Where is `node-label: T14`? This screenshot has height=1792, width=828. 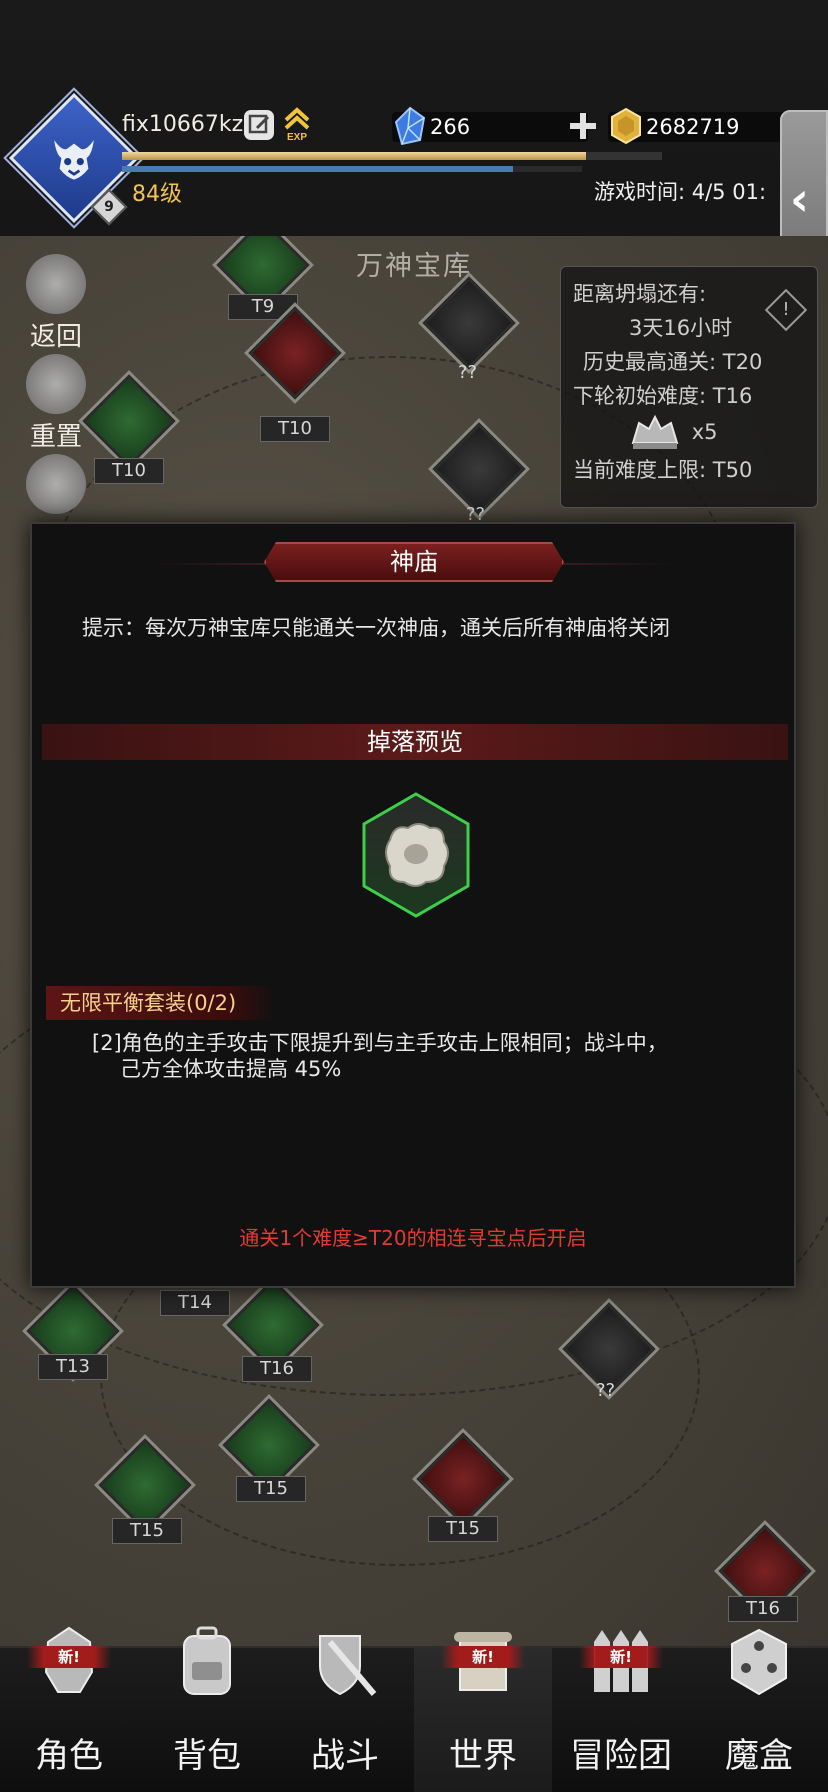
node-label: T14 is located at coordinates (195, 1303).